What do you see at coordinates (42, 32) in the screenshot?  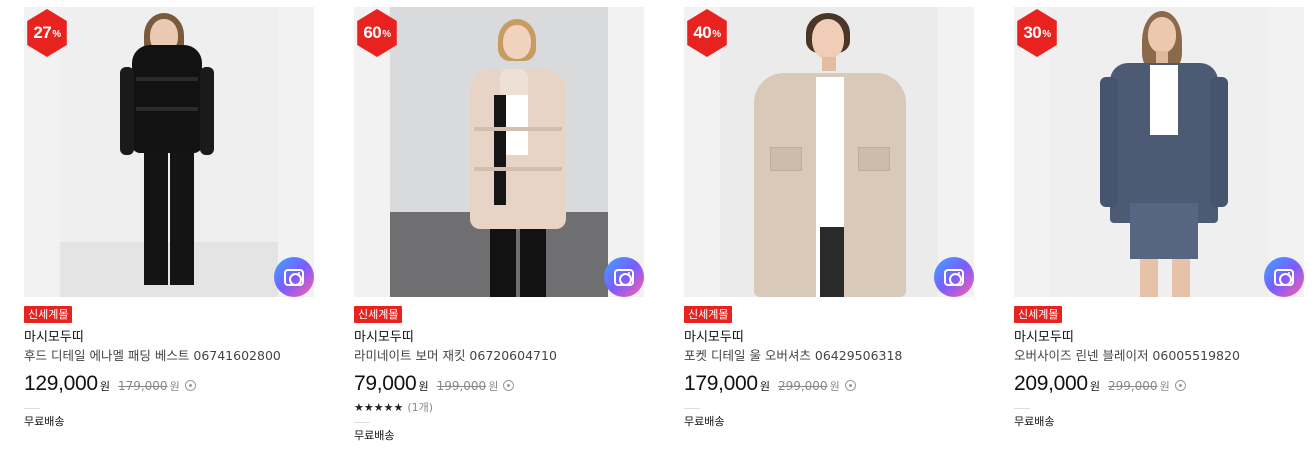 I see `discount-value: 27` at bounding box center [42, 32].